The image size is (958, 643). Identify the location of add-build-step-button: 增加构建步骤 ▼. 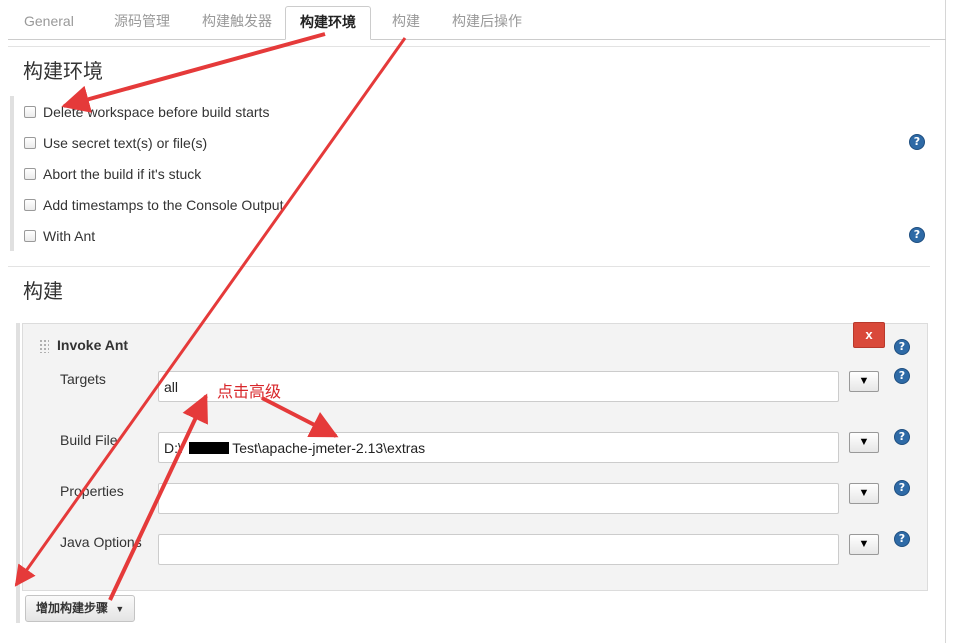
(80, 608).